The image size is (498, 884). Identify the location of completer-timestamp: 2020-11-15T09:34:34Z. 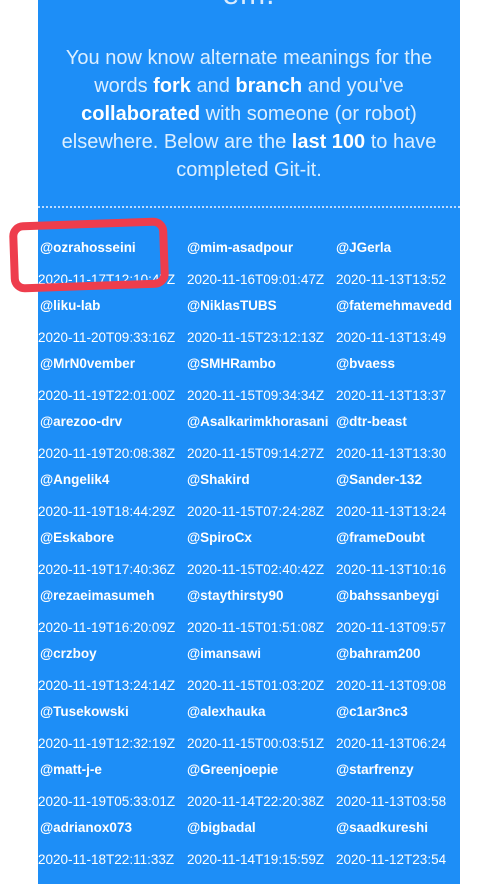
(256, 395).